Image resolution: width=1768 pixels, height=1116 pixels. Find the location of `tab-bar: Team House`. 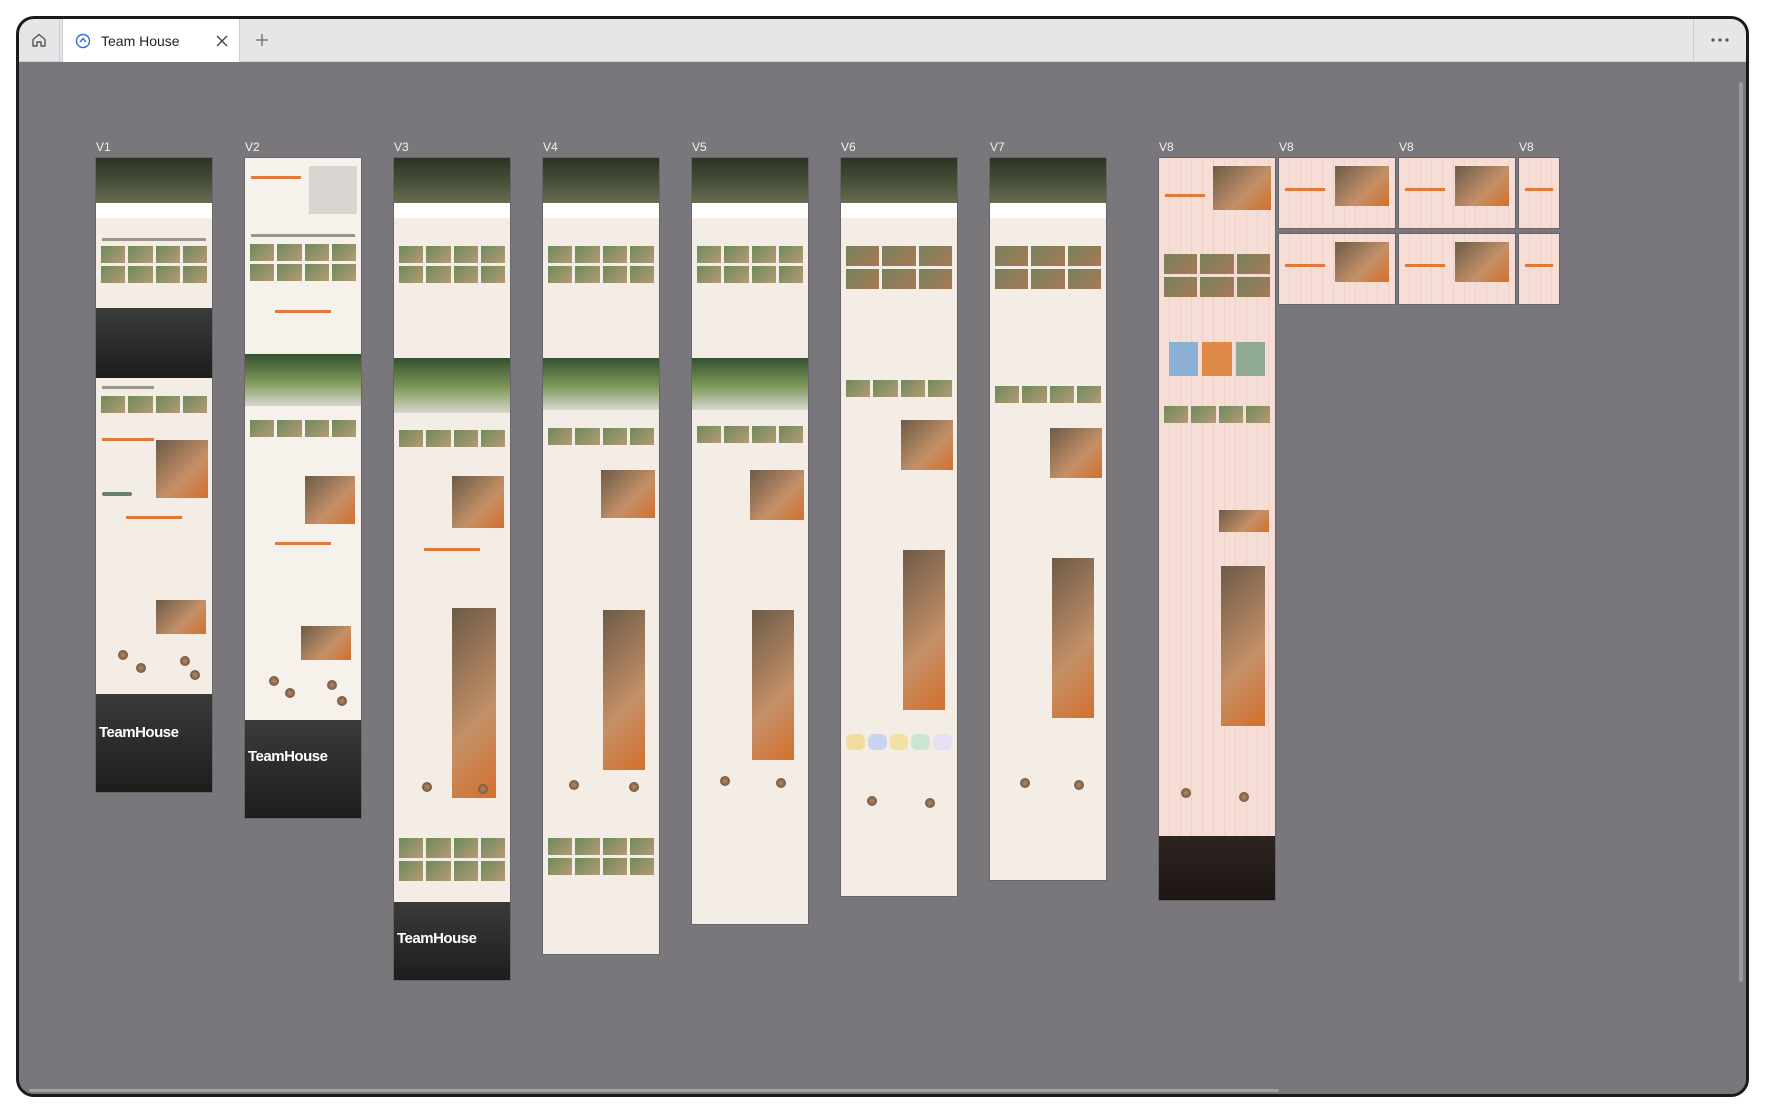

tab-bar: Team House is located at coordinates (882, 40).